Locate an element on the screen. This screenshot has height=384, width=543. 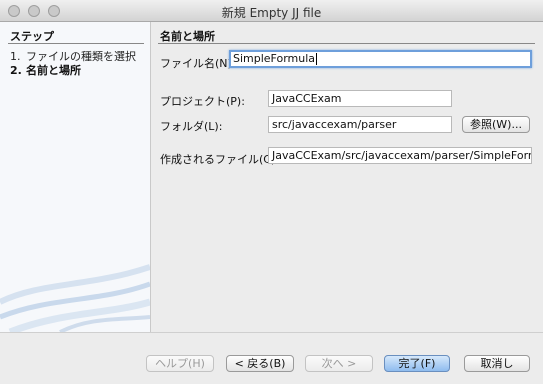
steps-heading-divider is located at coordinates (76, 43).